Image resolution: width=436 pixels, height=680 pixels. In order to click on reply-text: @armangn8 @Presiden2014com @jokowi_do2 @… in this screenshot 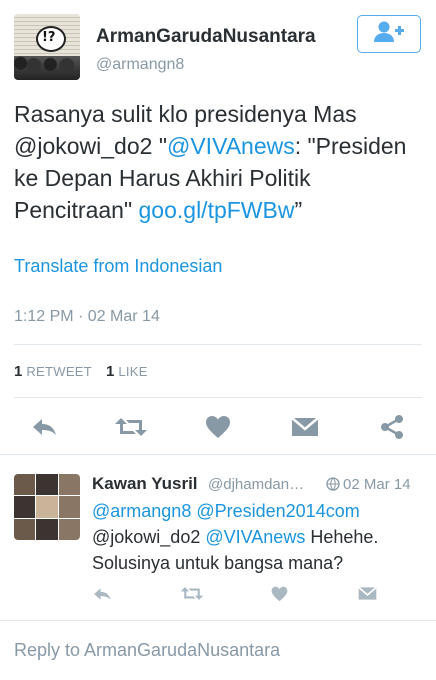, I will do `click(257, 537)`.